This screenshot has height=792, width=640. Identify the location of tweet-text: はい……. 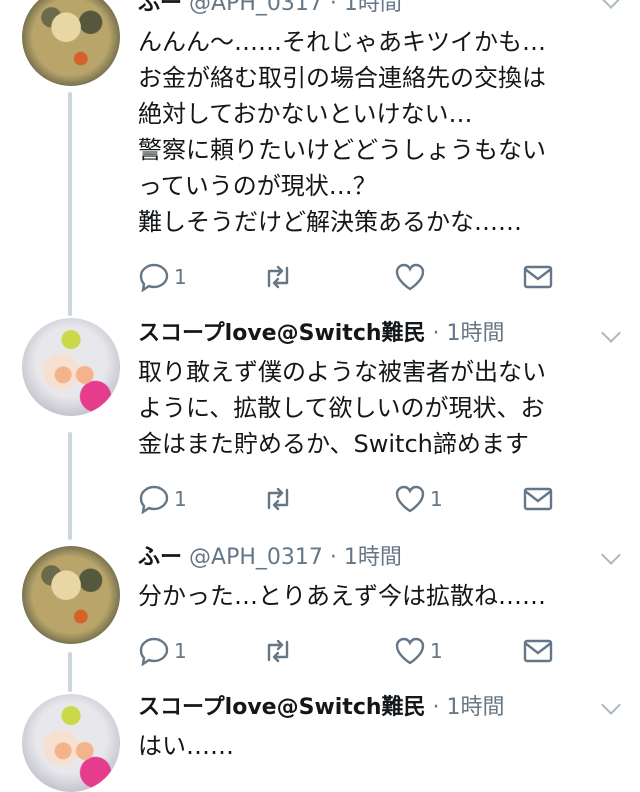
(186, 746).